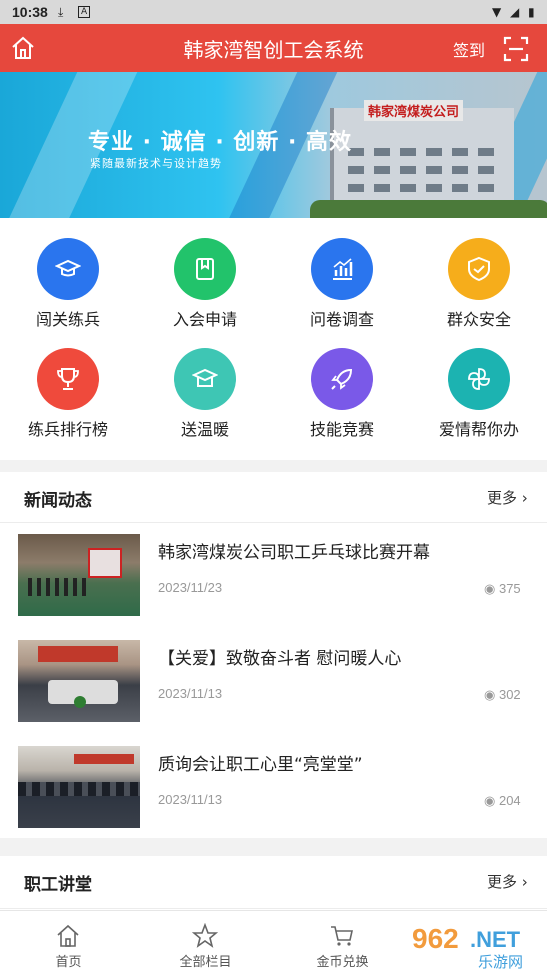 This screenshot has width=547, height=975. What do you see at coordinates (428, 209) in the screenshot?
I see `trees-image` at bounding box center [428, 209].